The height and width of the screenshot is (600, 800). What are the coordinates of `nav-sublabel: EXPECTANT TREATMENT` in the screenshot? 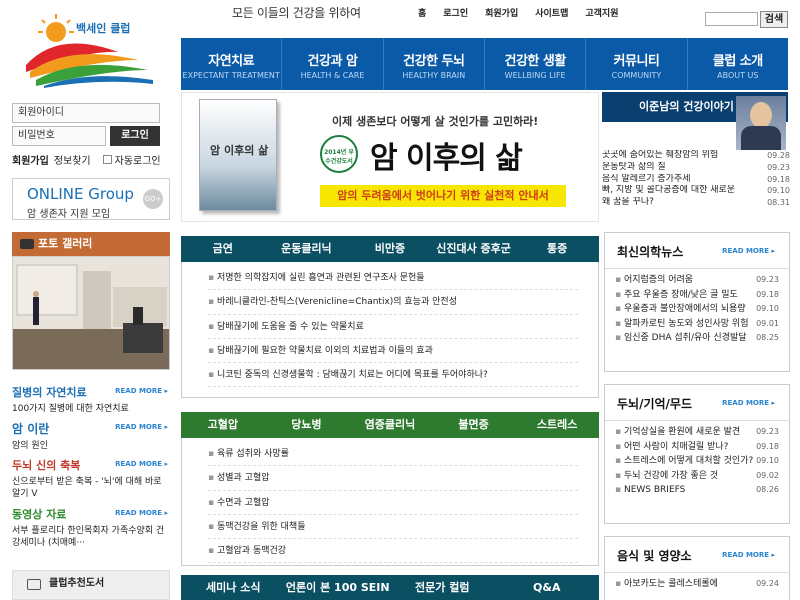 It's located at (231, 75).